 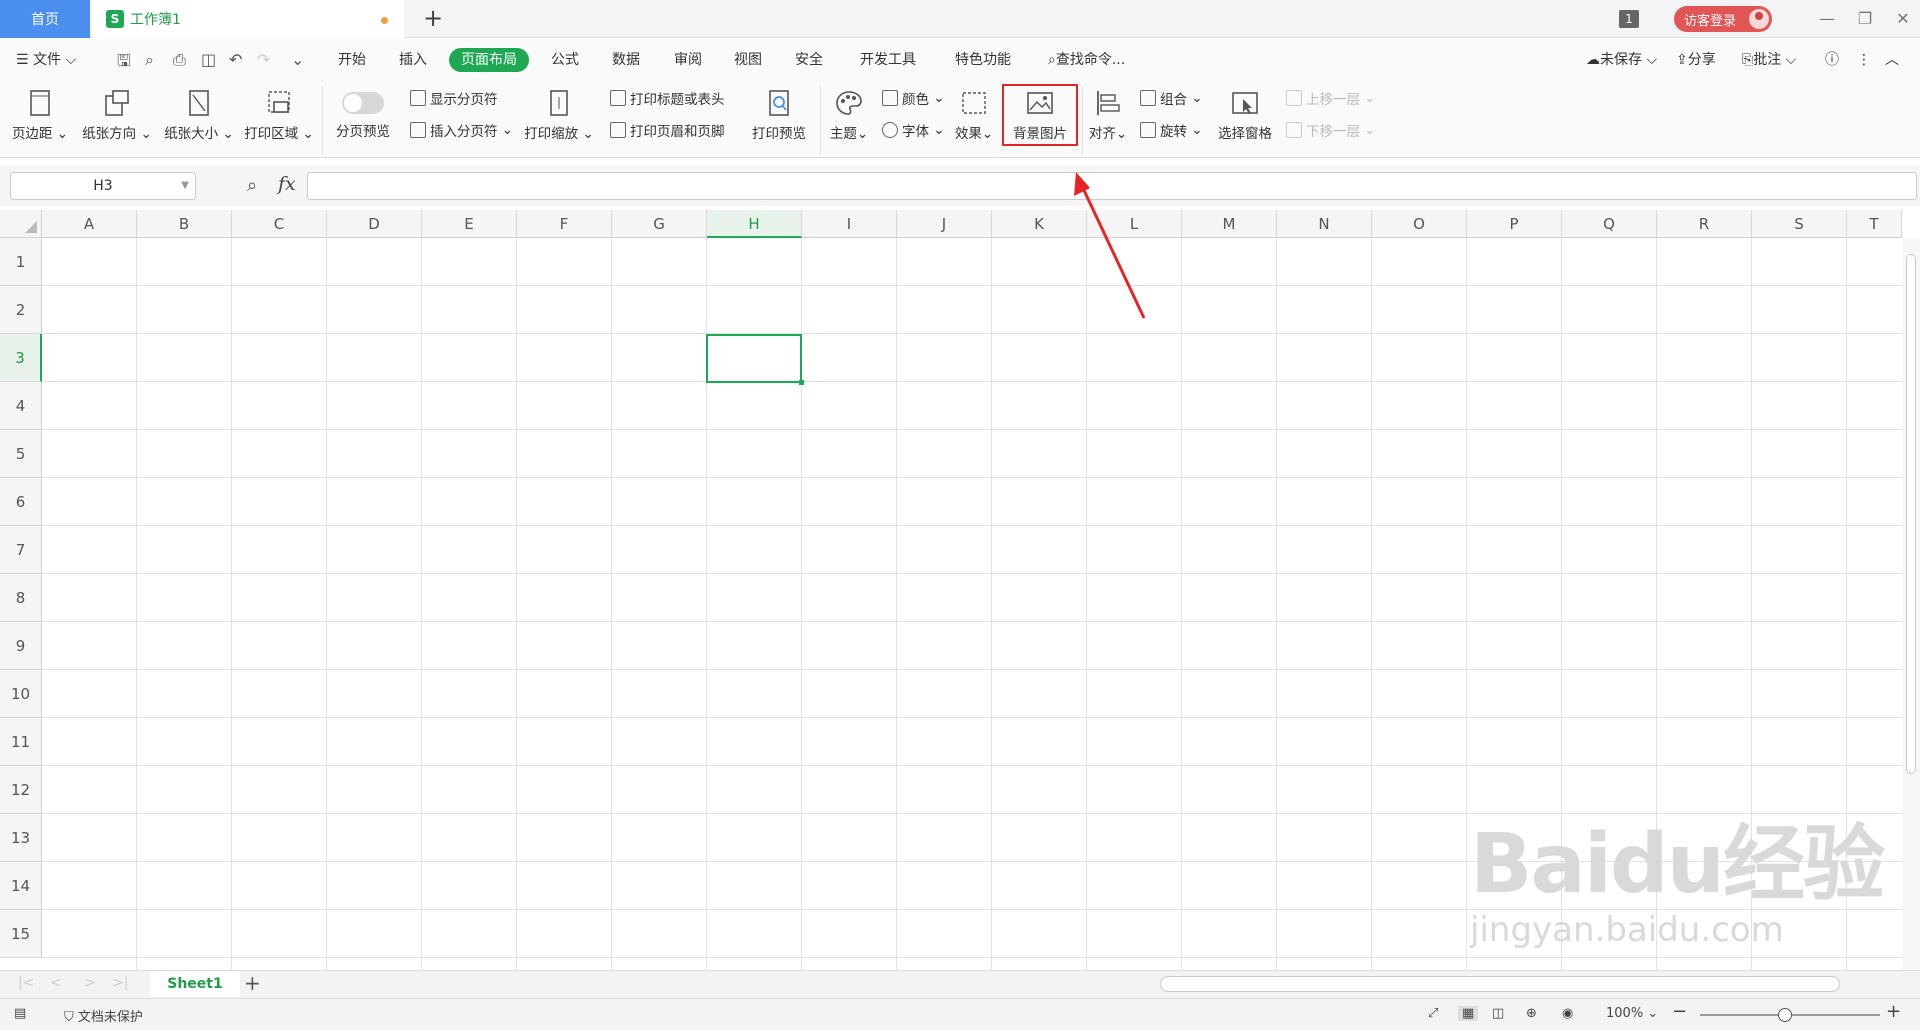 What do you see at coordinates (454, 98) in the screenshot?
I see `show-page-breaks-checkbox: 显示分页符` at bounding box center [454, 98].